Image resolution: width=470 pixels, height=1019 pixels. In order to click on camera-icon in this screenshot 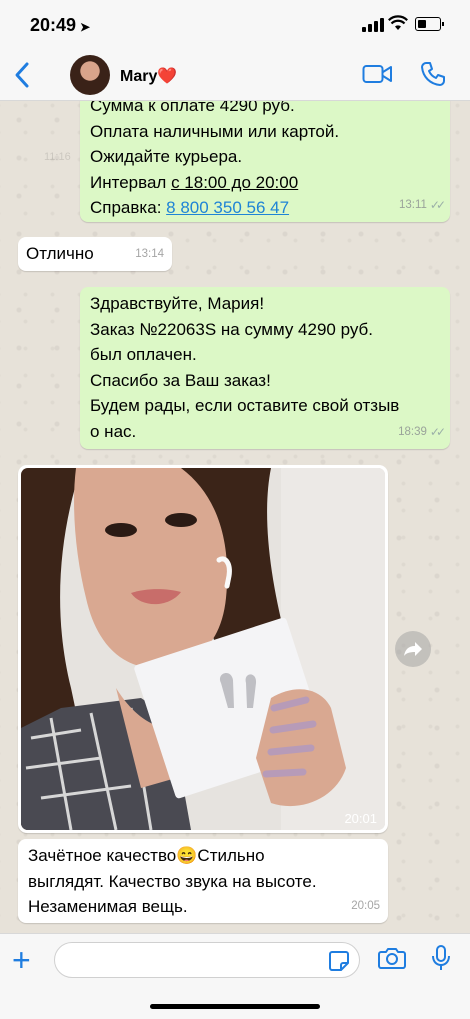, I will do `click(392, 958)`.